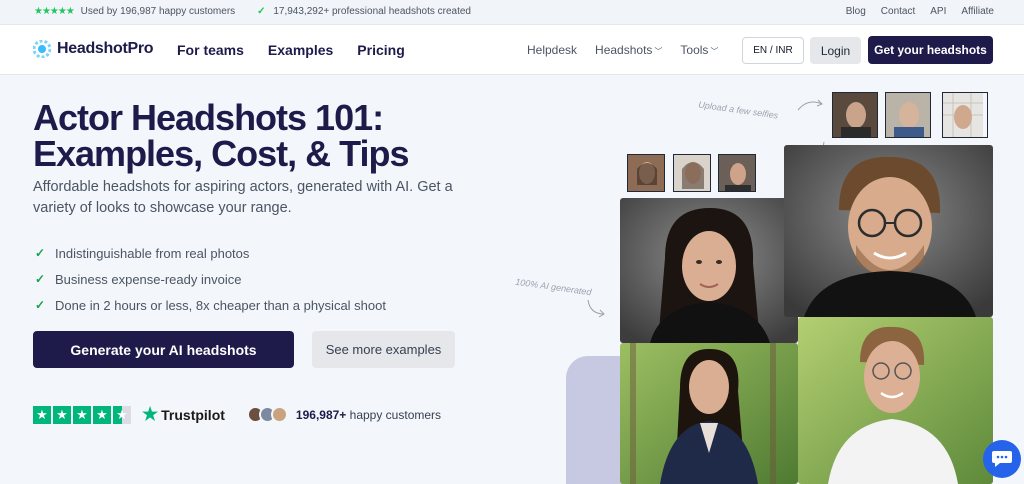  What do you see at coordinates (596, 420) in the screenshot?
I see `decorative-shape` at bounding box center [596, 420].